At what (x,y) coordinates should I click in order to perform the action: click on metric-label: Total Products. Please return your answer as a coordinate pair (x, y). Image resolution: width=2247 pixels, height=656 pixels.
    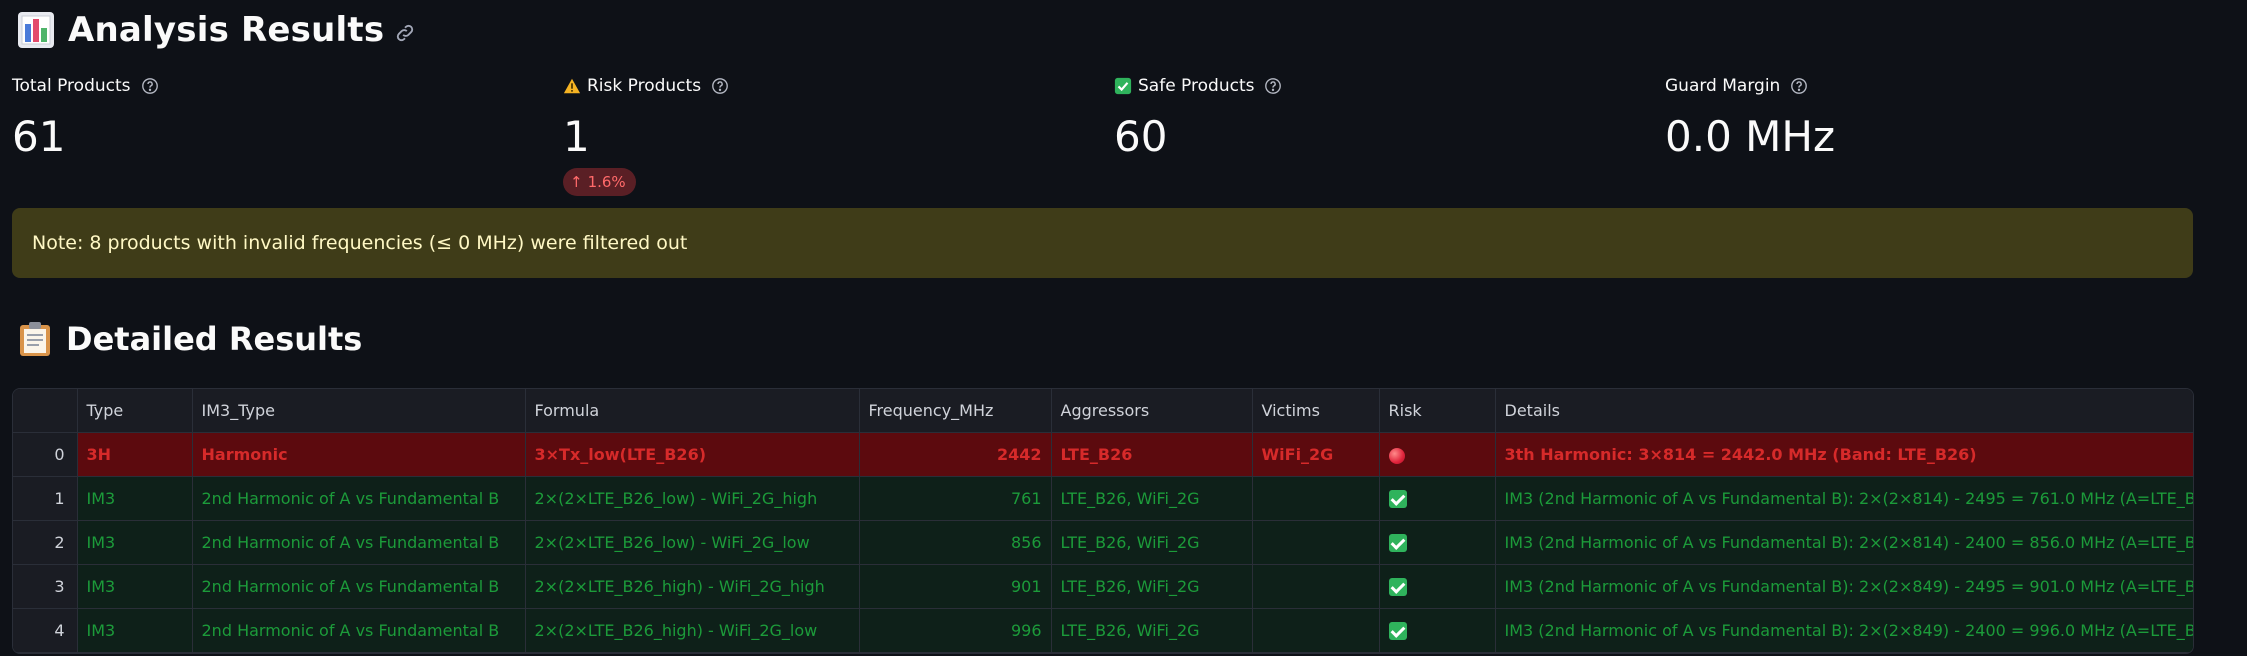
    Looking at the image, I should click on (287, 86).